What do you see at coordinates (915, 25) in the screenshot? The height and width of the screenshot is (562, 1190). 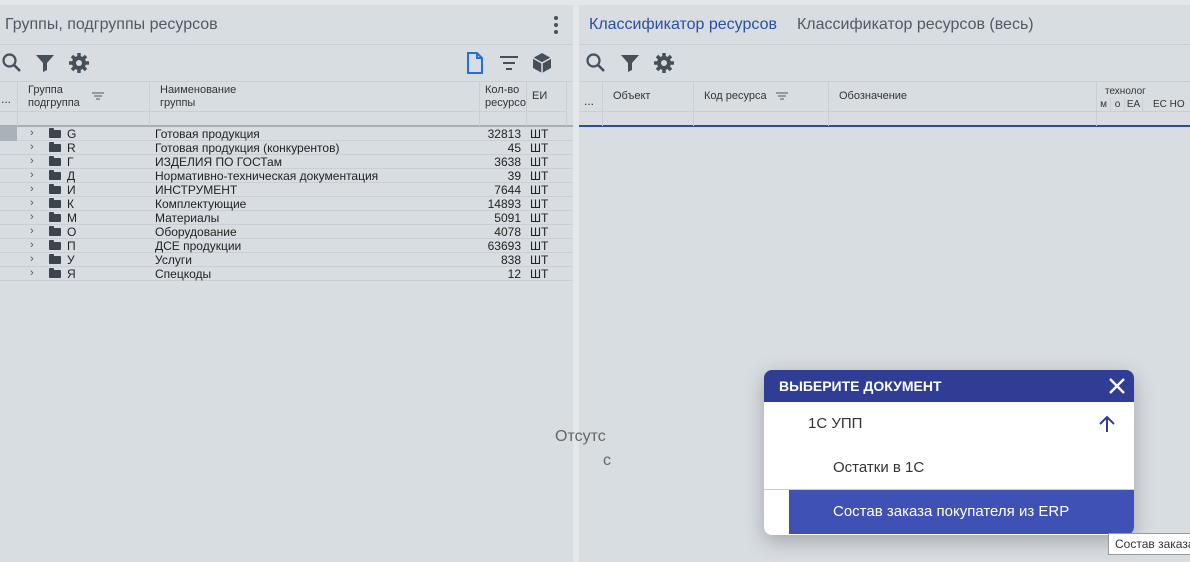 I see `tab-classifier-all: Классификатор ресурсов (весь)` at bounding box center [915, 25].